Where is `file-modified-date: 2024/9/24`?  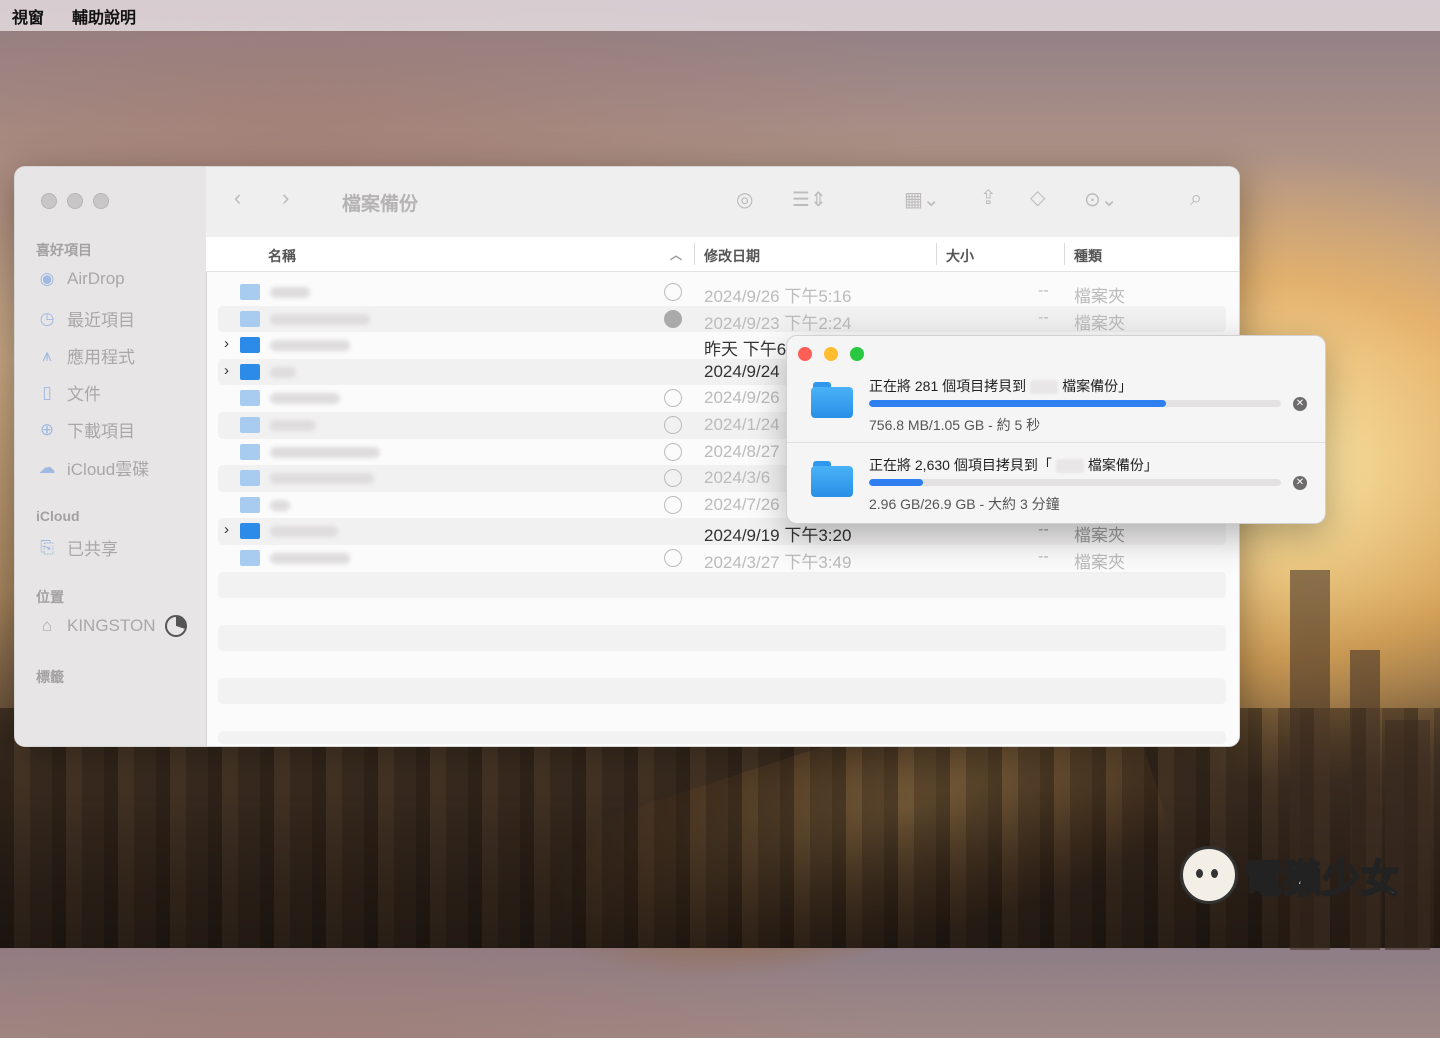
file-modified-date: 2024/9/24 is located at coordinates (742, 371).